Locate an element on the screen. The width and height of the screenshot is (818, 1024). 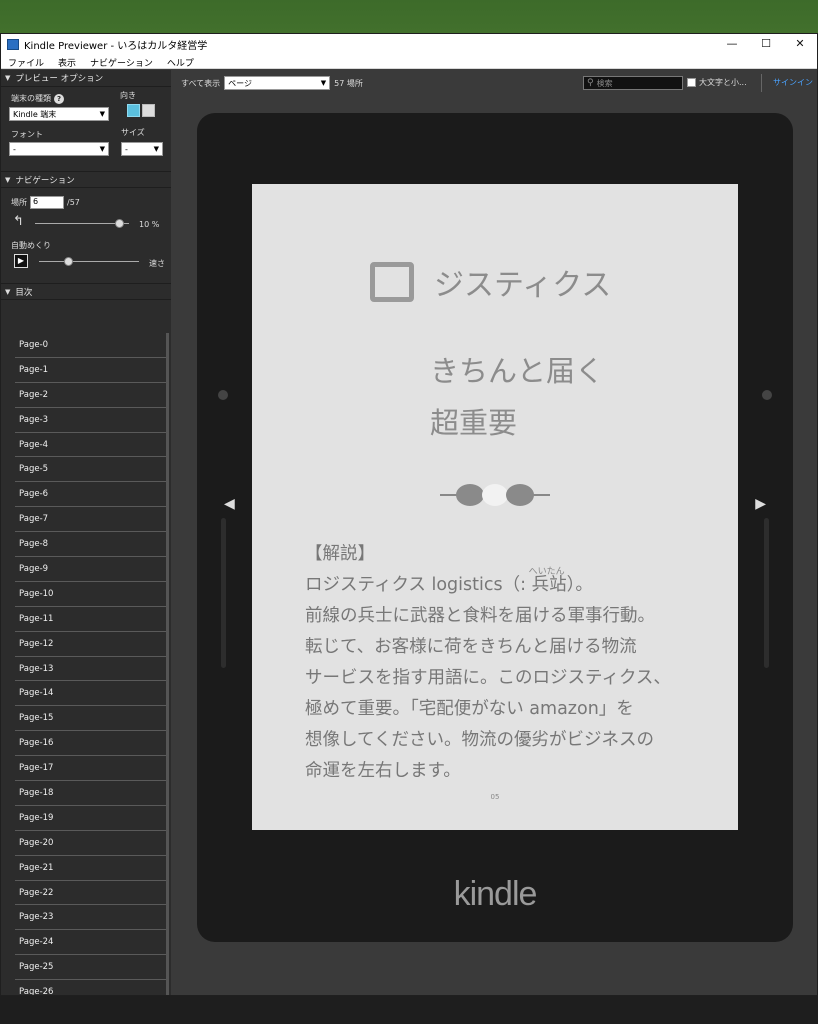
square-icon is located at coordinates (392, 282).